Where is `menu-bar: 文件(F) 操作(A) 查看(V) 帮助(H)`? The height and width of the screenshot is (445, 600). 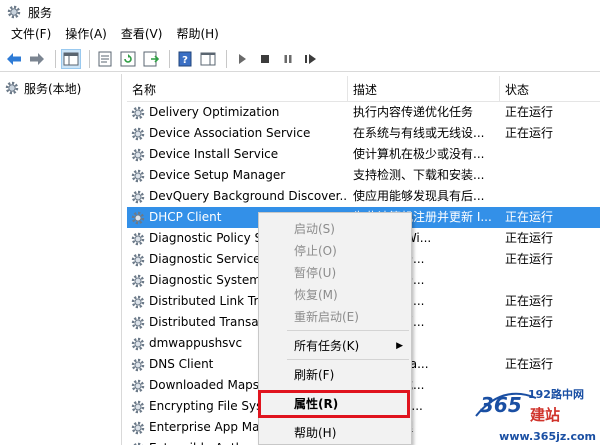
menu-bar: 文件(F) 操作(A) 查看(V) 帮助(H) is located at coordinates (300, 34).